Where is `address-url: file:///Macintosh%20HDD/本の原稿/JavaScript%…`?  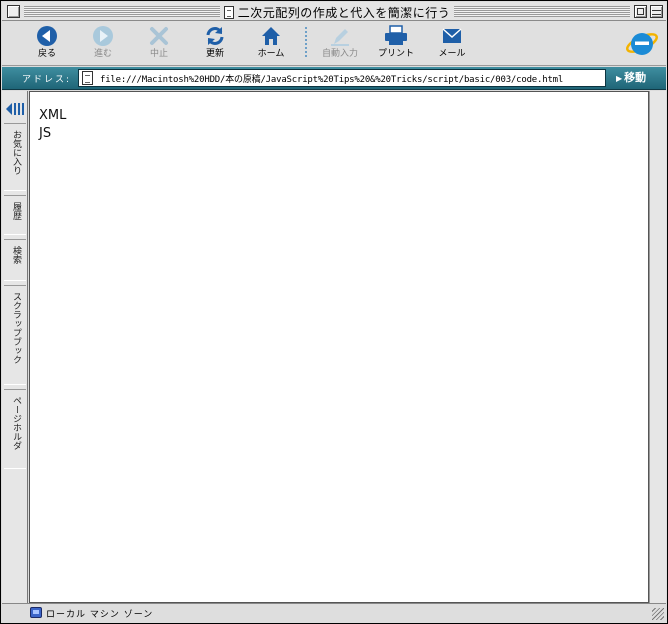
address-url: file:///Macintosh%20HDD/本の原稿/JavaScript%… is located at coordinates (331, 78).